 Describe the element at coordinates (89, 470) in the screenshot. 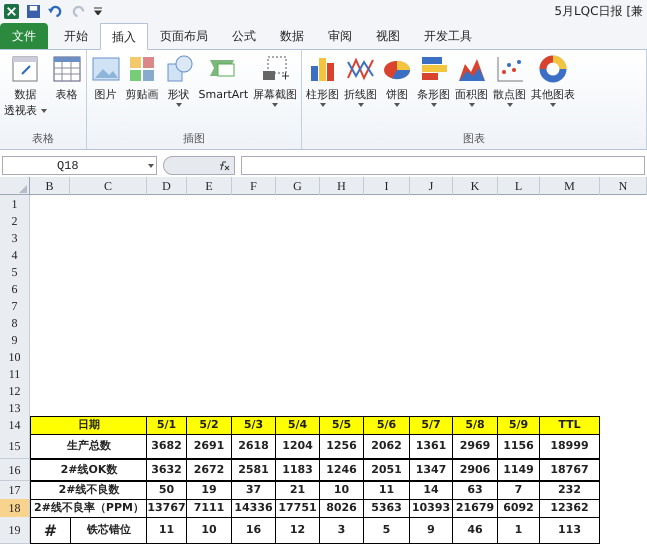

I see `table-cell: 2#线OK数` at that location.